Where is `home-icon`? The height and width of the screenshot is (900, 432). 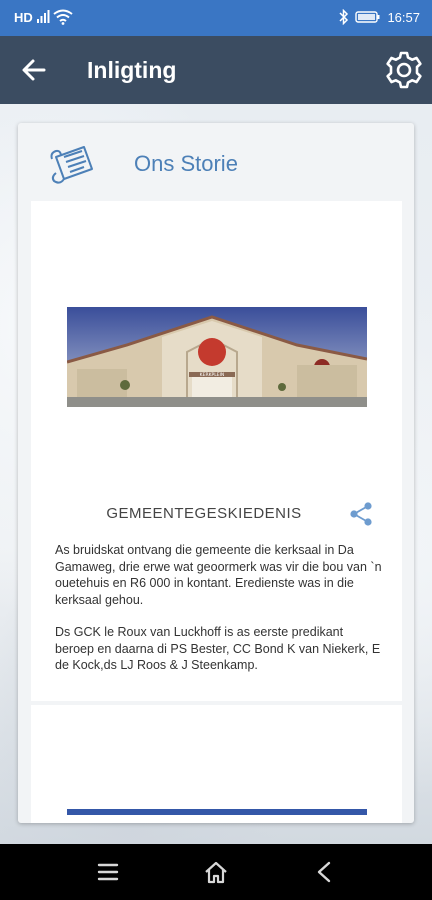
home-icon is located at coordinates (216, 872).